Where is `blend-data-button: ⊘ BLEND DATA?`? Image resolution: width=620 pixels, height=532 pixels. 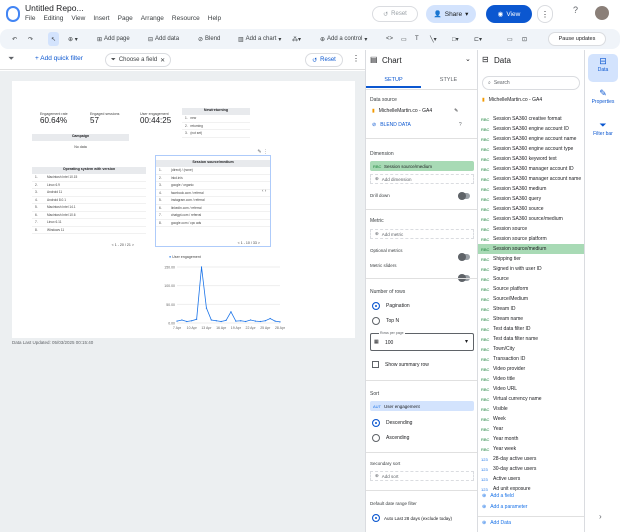
blend-data-button: ⊘ BLEND DATA? is located at coordinates (417, 125).